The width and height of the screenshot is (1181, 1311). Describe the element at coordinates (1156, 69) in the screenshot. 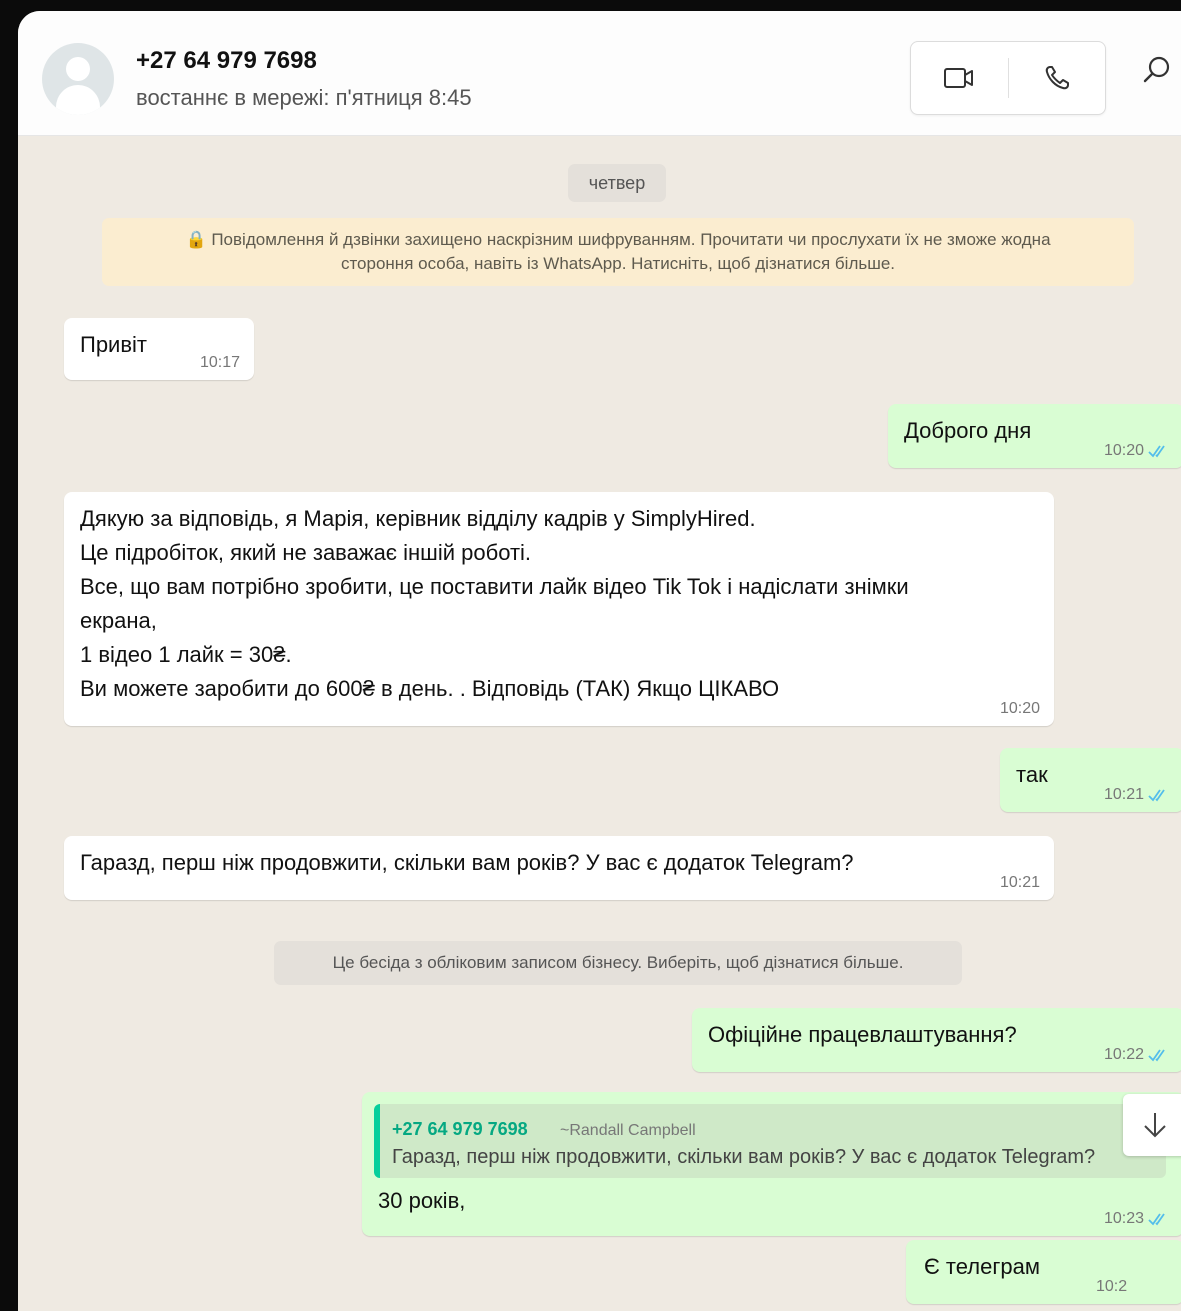

I see `search-icon` at that location.